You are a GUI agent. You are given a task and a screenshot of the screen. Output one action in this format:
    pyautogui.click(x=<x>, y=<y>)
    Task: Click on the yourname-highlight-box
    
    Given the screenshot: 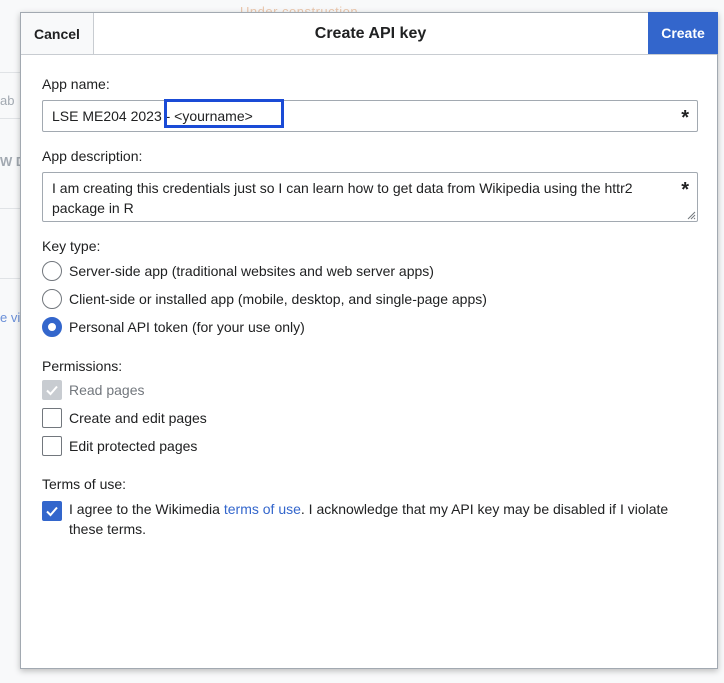 What is the action you would take?
    pyautogui.click(x=224, y=113)
    